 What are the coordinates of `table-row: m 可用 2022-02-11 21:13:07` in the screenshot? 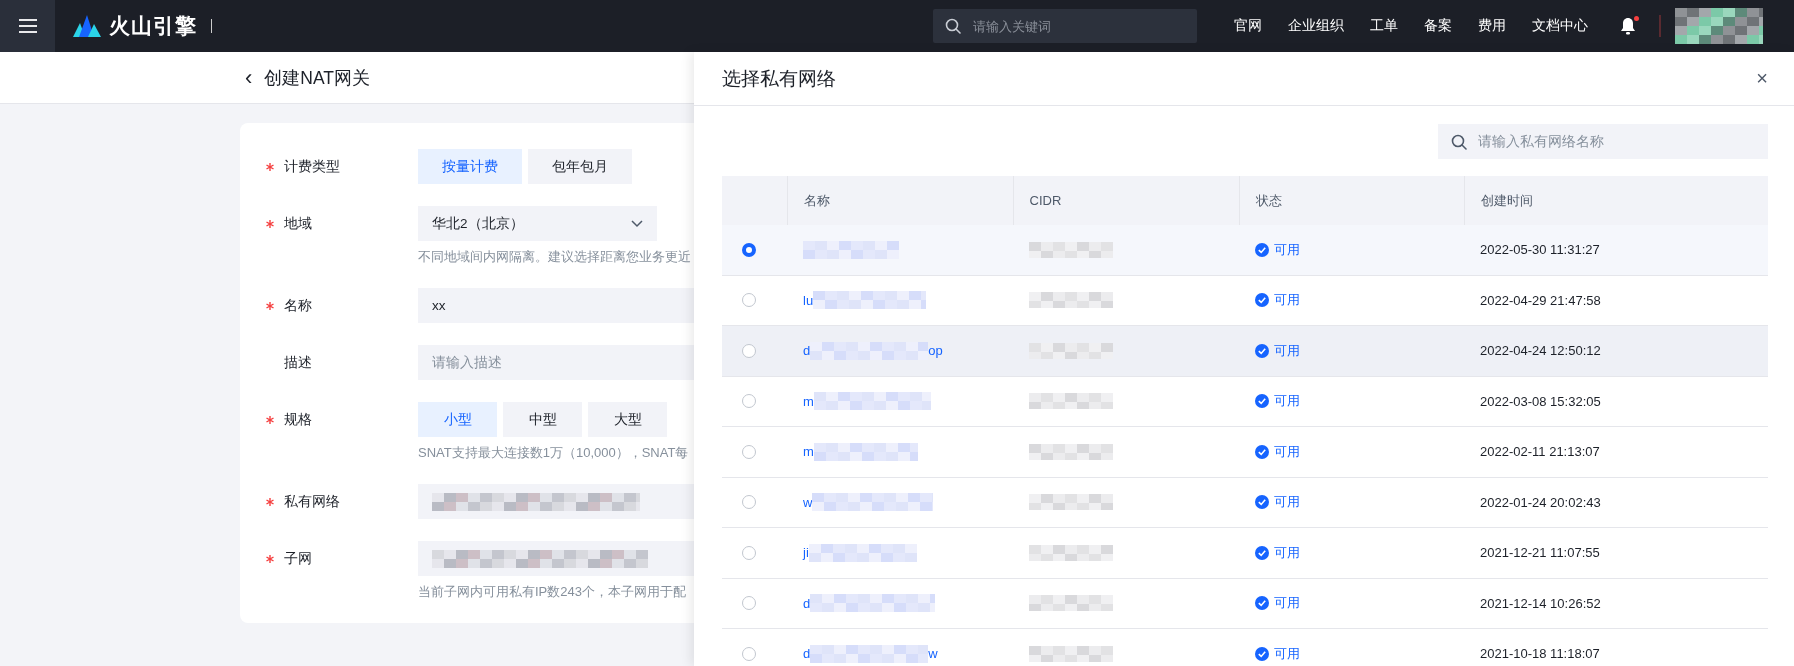 It's located at (1245, 451).